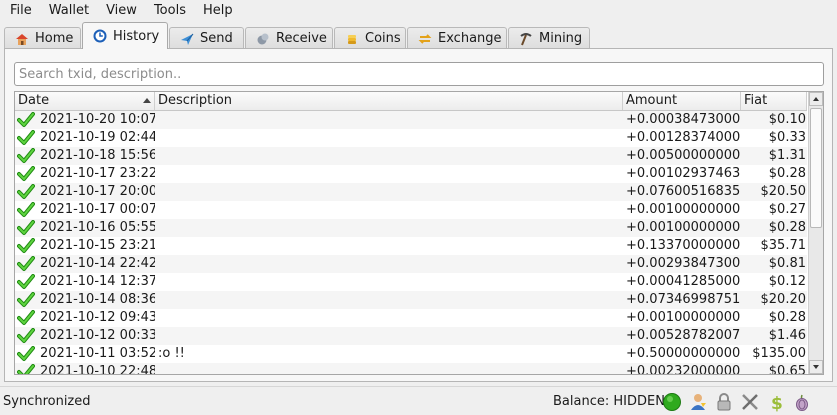 The width and height of the screenshot is (837, 415). Describe the element at coordinates (168, 11) in the screenshot. I see `menu-tools: Tools` at that location.